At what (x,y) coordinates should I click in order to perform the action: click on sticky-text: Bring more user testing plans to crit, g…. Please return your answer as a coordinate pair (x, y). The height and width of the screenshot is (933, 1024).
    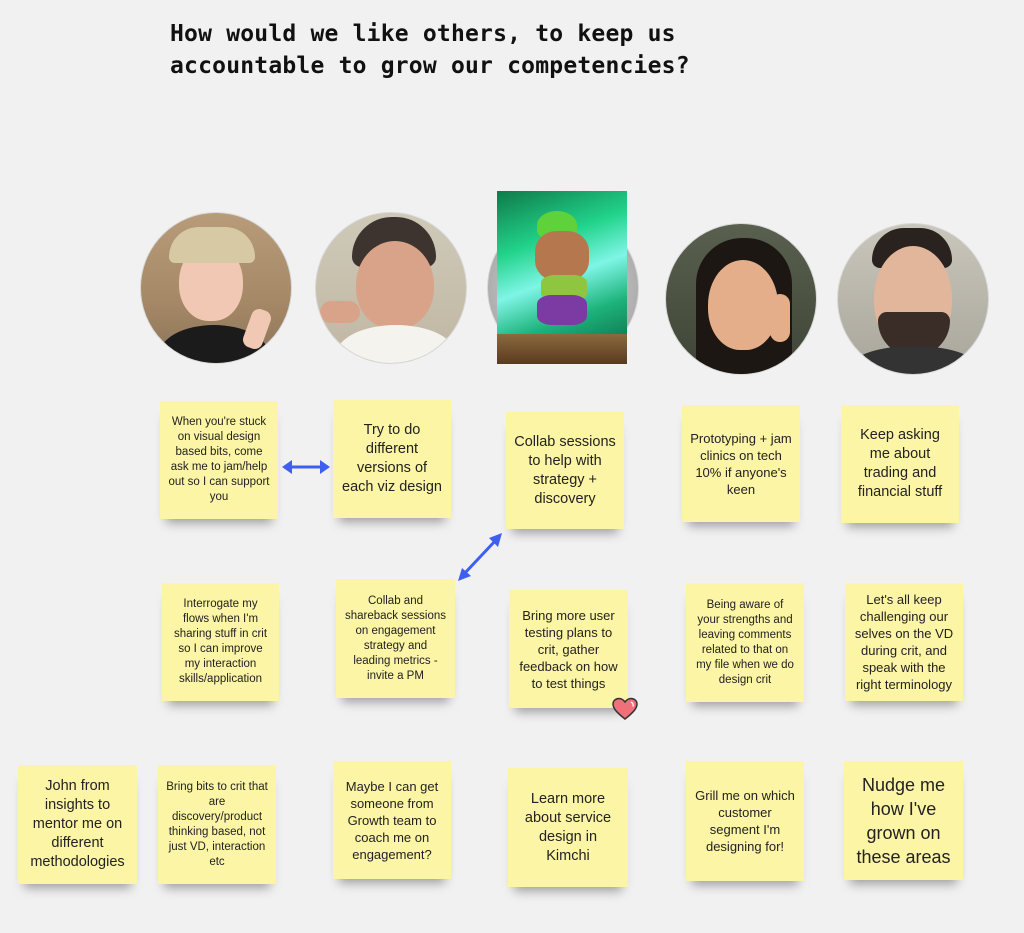
    Looking at the image, I should click on (568, 649).